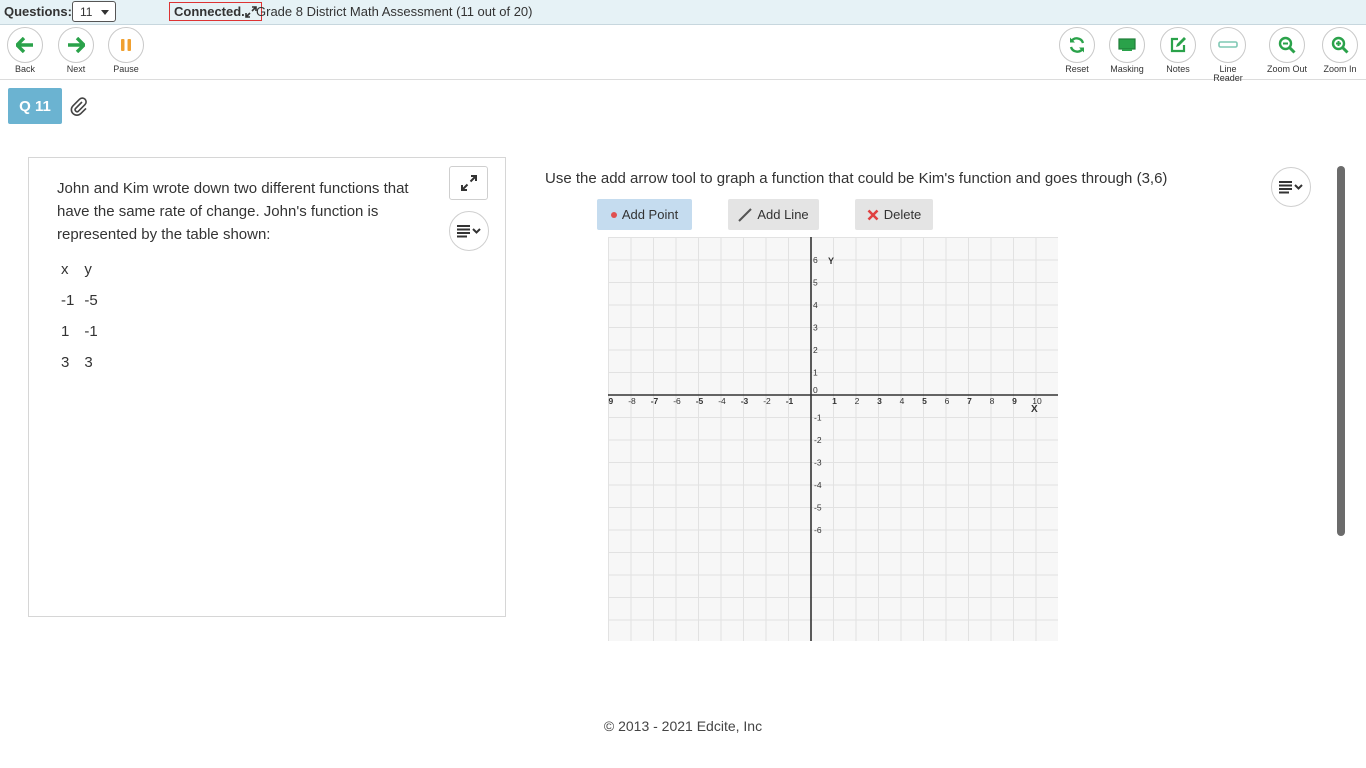 This screenshot has height=768, width=1366. What do you see at coordinates (1034, 409) in the screenshot?
I see `x-axis-label: X` at bounding box center [1034, 409].